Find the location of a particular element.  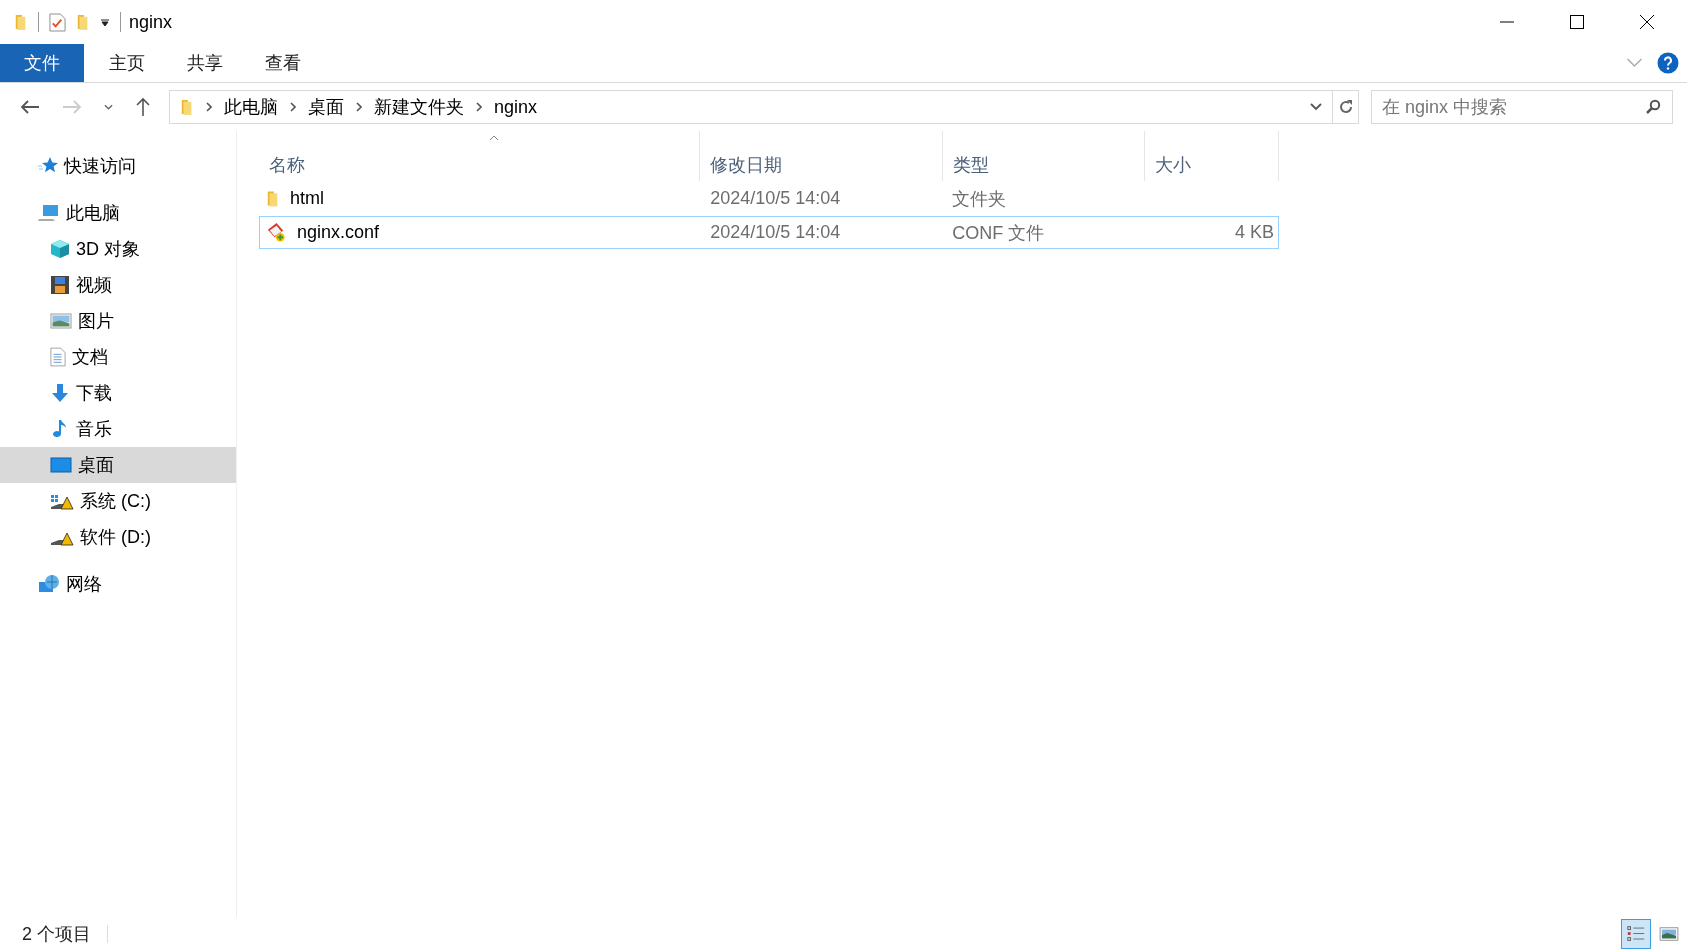

item-count: 2 个项目 is located at coordinates (56, 934).